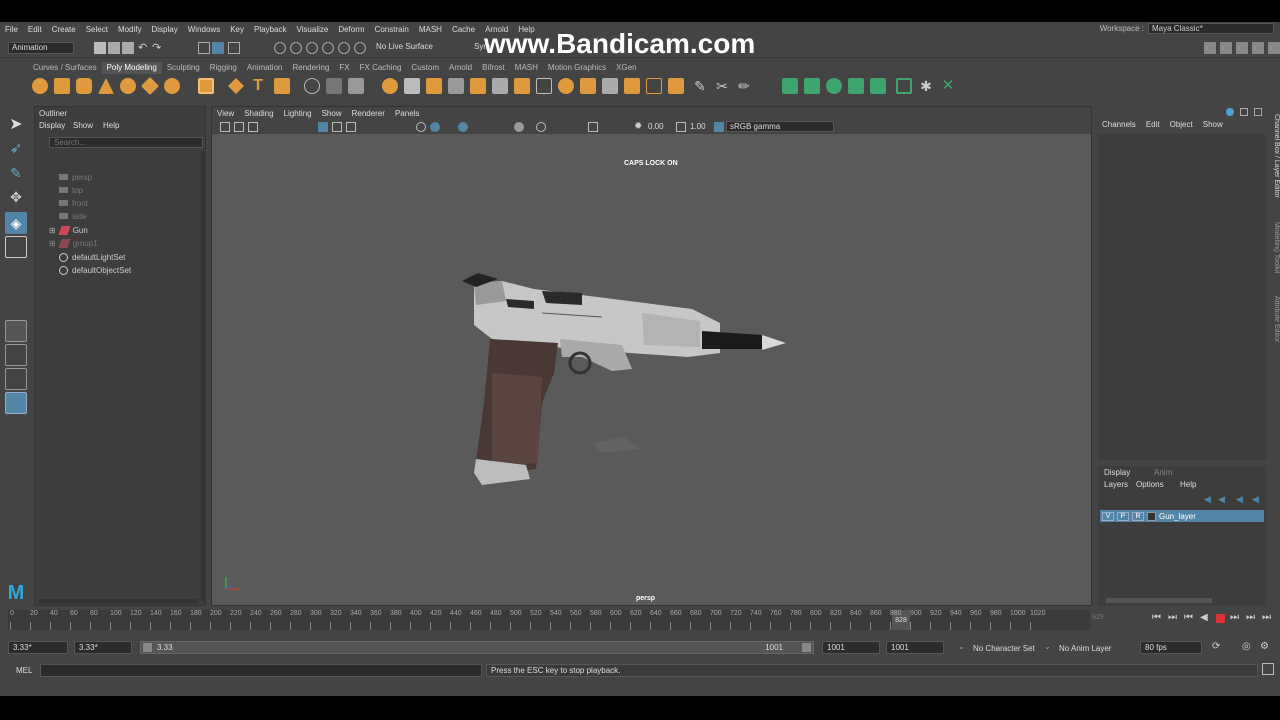 The height and width of the screenshot is (720, 1280). I want to click on new-layer-selected-icon: ◀, so click(1255, 499).